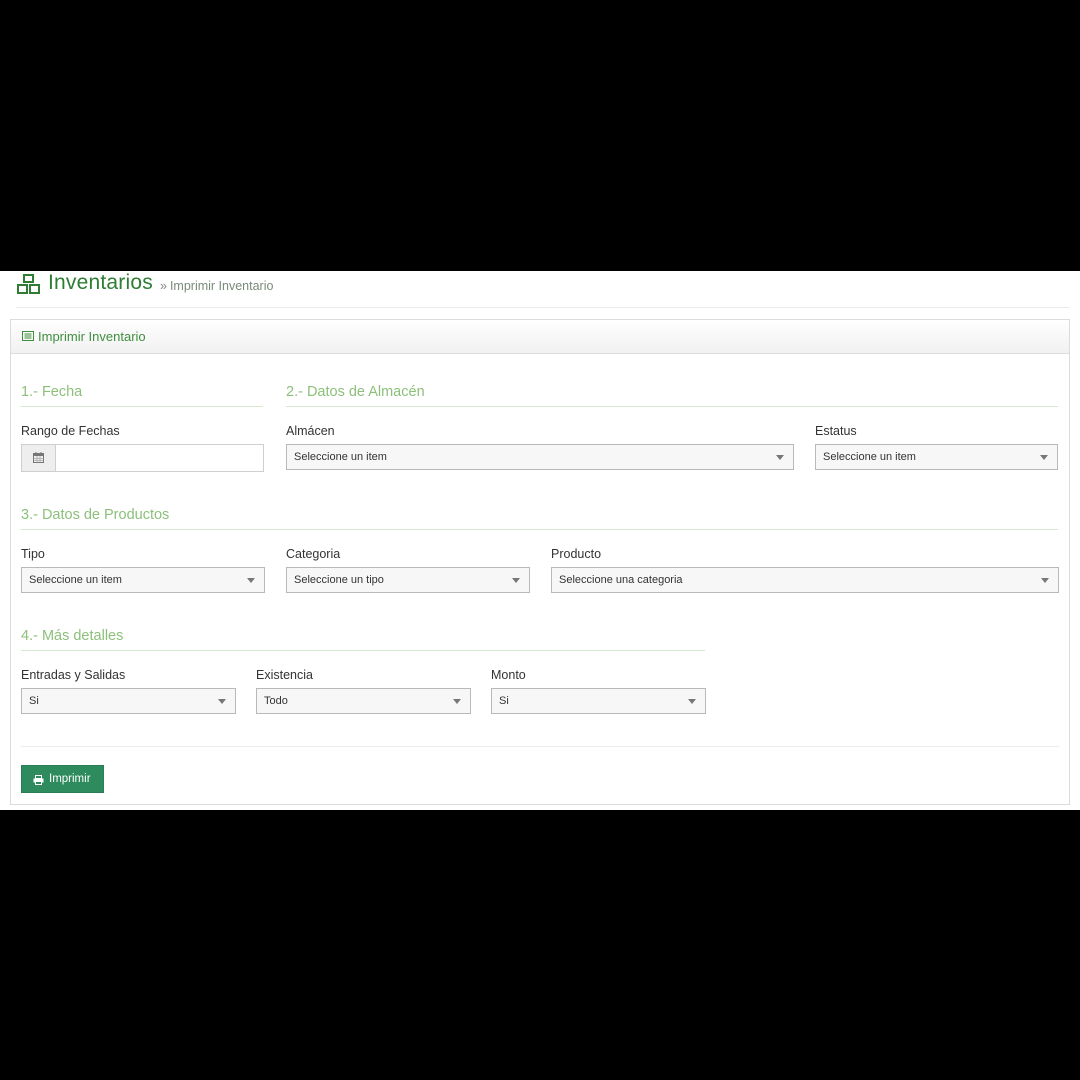 The image size is (1080, 1080). I want to click on entradas-salidas-select: Si, so click(128, 701).